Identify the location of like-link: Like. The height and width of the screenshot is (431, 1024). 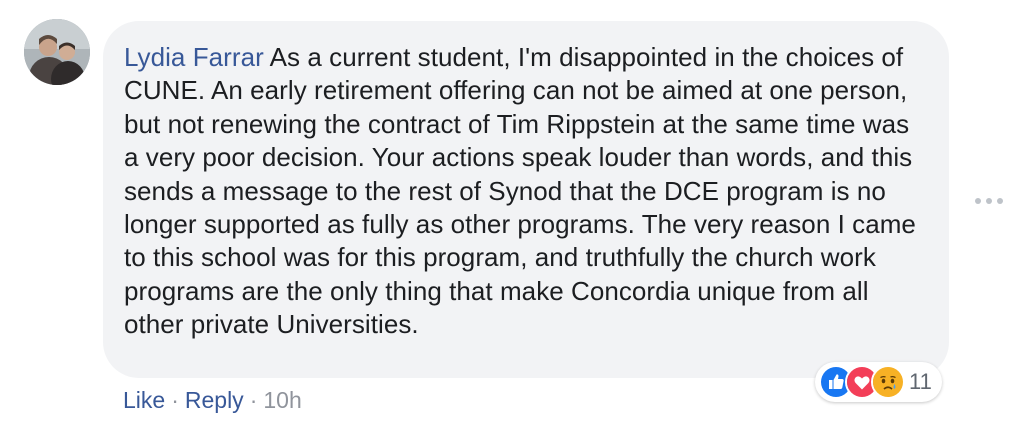
(144, 400).